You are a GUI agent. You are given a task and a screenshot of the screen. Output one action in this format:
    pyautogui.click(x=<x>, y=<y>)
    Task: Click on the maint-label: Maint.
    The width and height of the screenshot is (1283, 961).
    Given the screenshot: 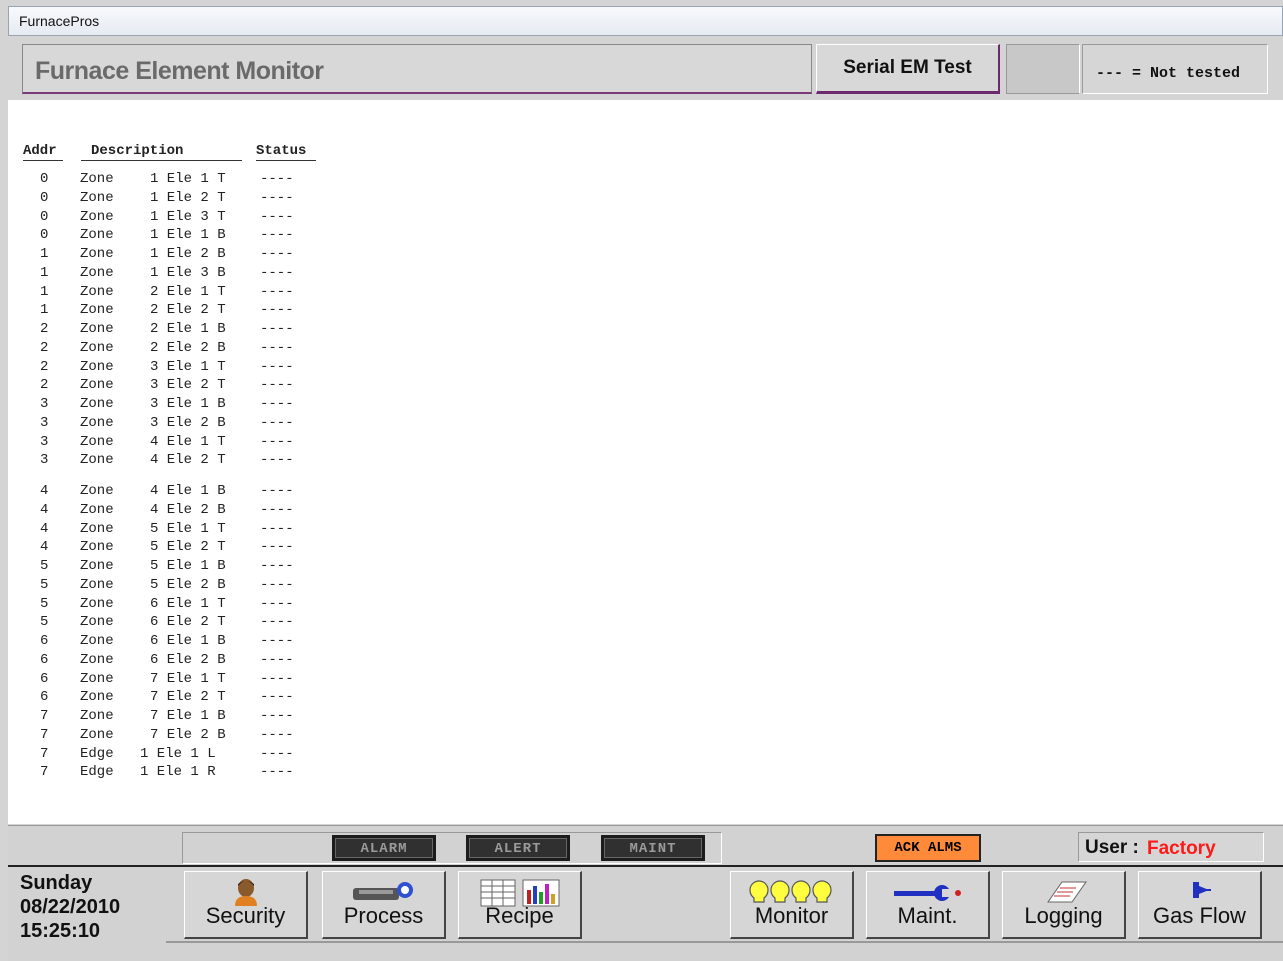 What is the action you would take?
    pyautogui.click(x=927, y=915)
    